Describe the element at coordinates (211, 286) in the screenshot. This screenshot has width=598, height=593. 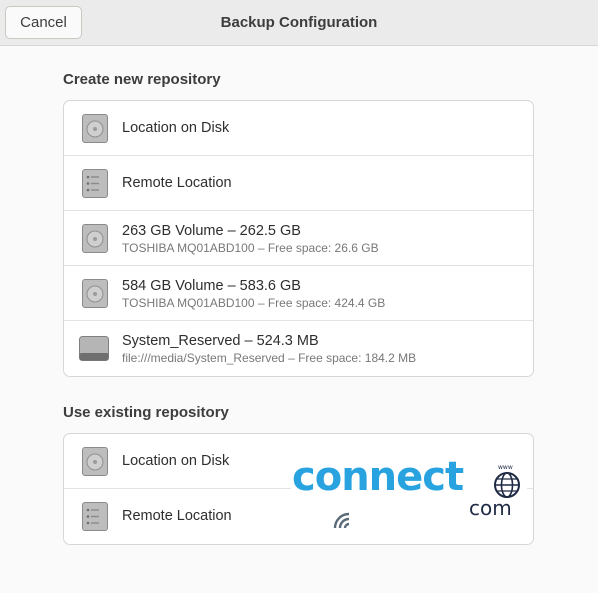
I see `row-title: 584 GB Volume – 583.6 GB` at that location.